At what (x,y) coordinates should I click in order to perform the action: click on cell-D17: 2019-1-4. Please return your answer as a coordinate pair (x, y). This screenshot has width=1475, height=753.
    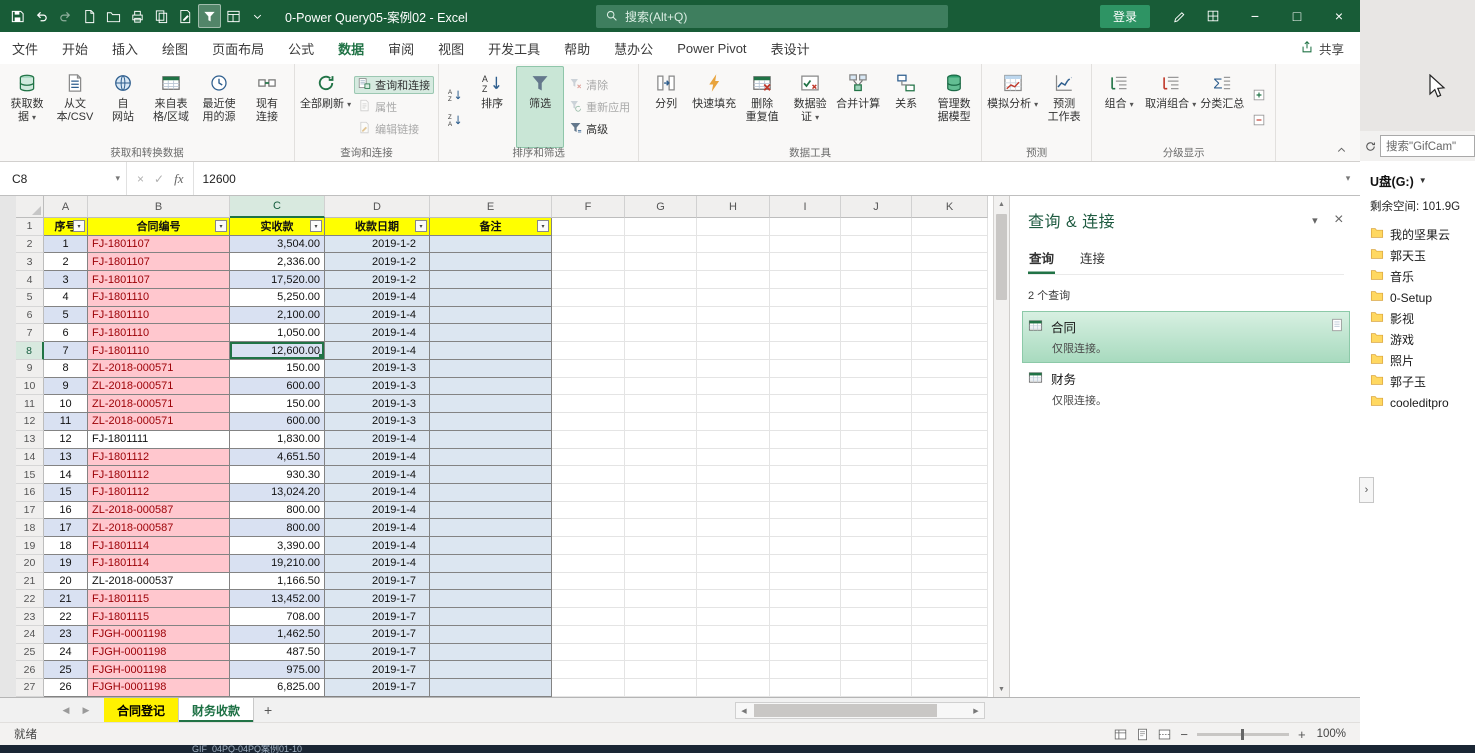
    Looking at the image, I should click on (377, 510).